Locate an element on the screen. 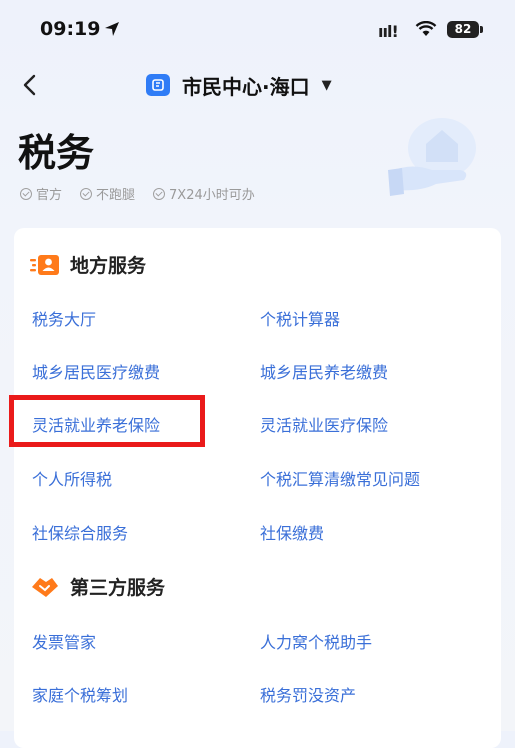 The image size is (515, 748). hand-holding-house-illustration is located at coordinates (432, 157).